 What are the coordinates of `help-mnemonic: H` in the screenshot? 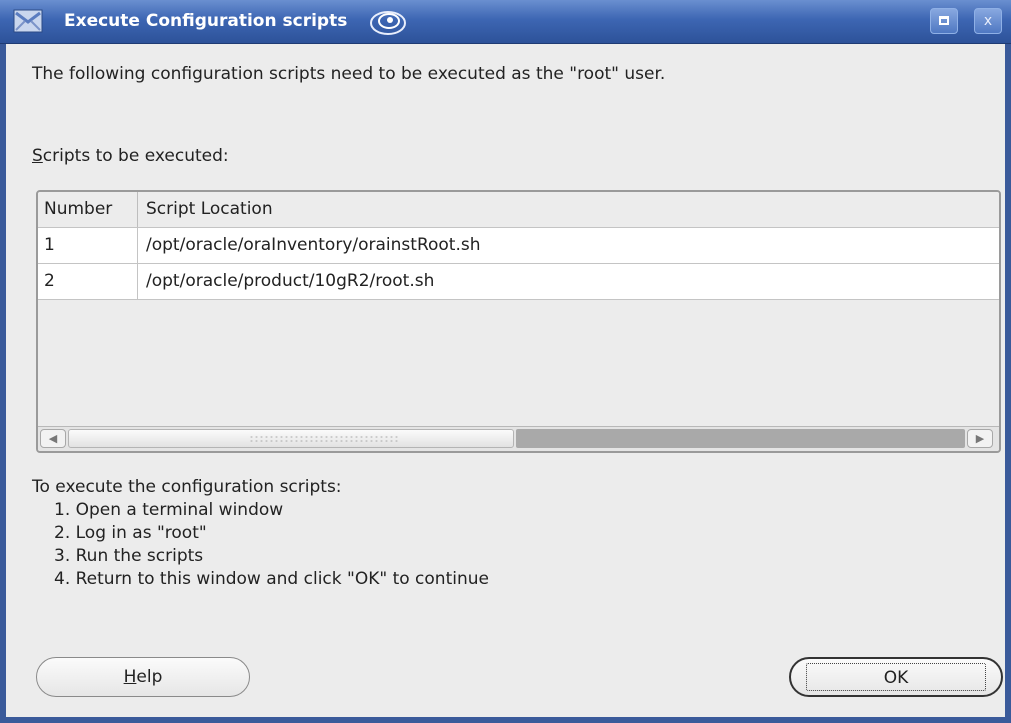 It's located at (130, 677).